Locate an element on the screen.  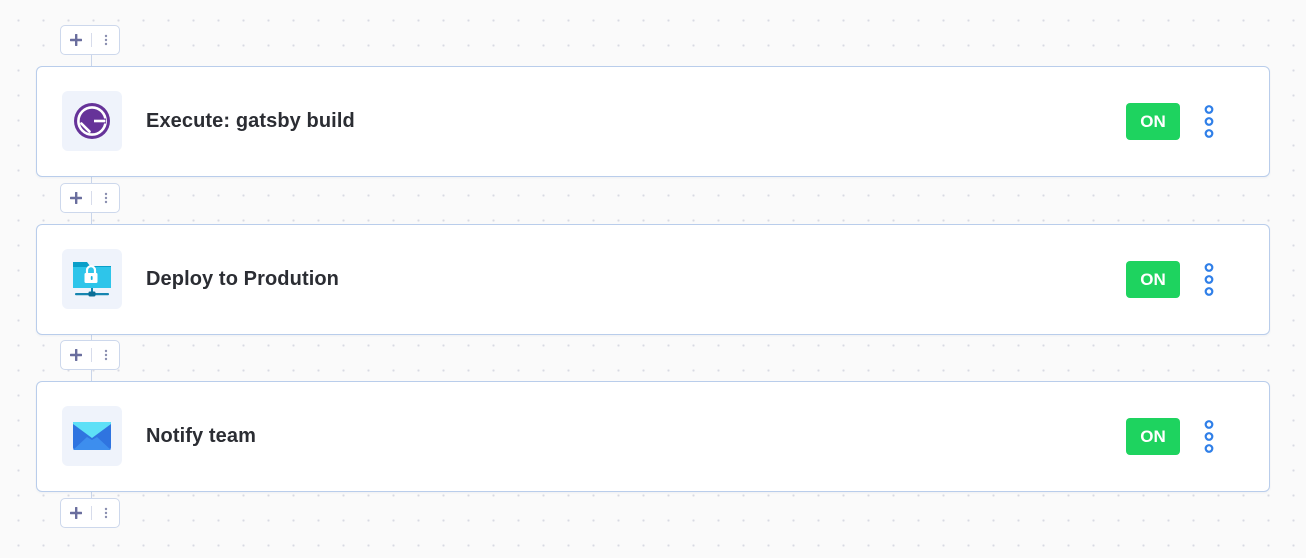
gatsby-icon is located at coordinates (92, 121).